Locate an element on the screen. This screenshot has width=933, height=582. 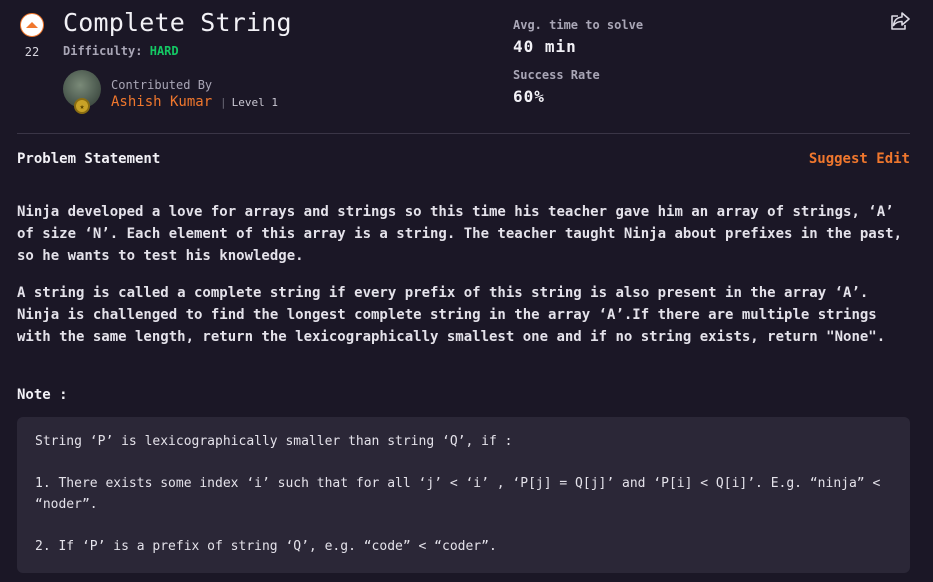
vote-count: 22 is located at coordinates (32, 52).